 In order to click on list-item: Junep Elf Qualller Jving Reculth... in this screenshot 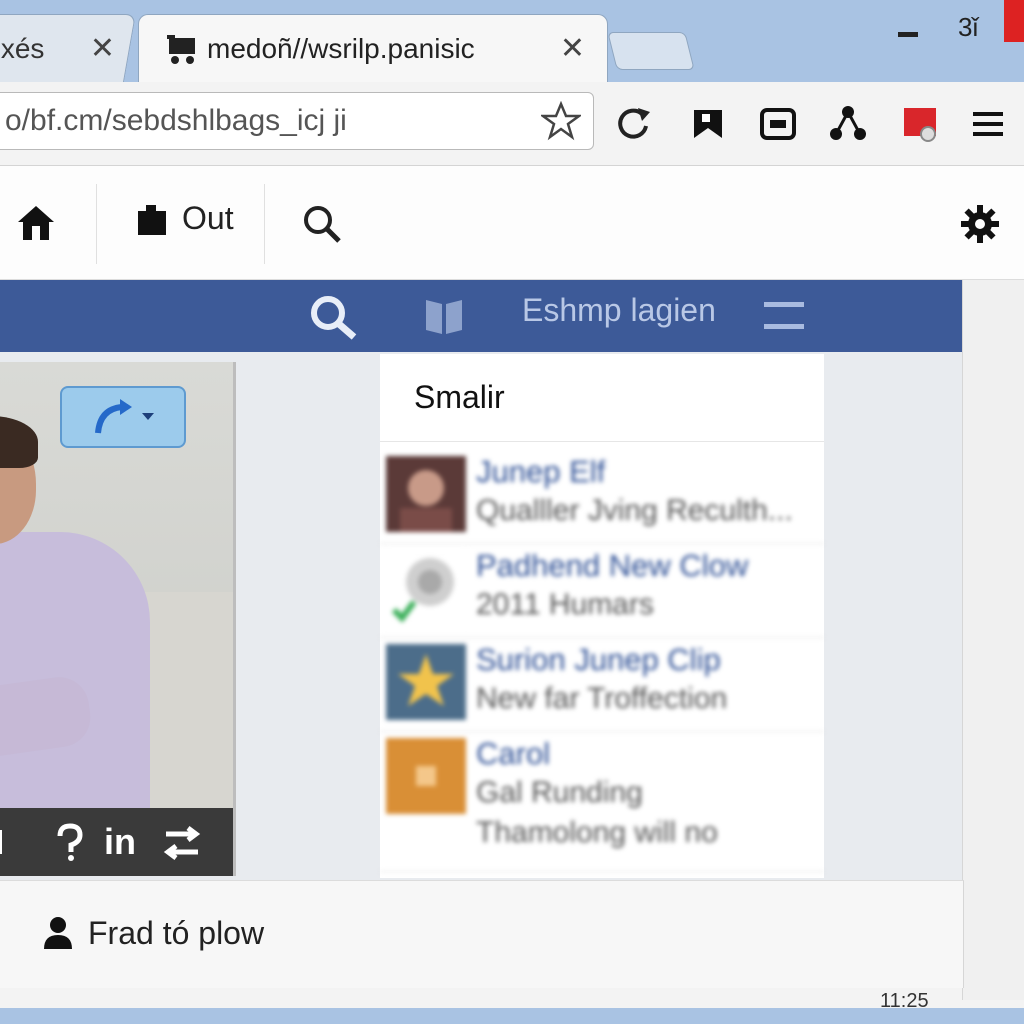, I will do `click(602, 497)`.